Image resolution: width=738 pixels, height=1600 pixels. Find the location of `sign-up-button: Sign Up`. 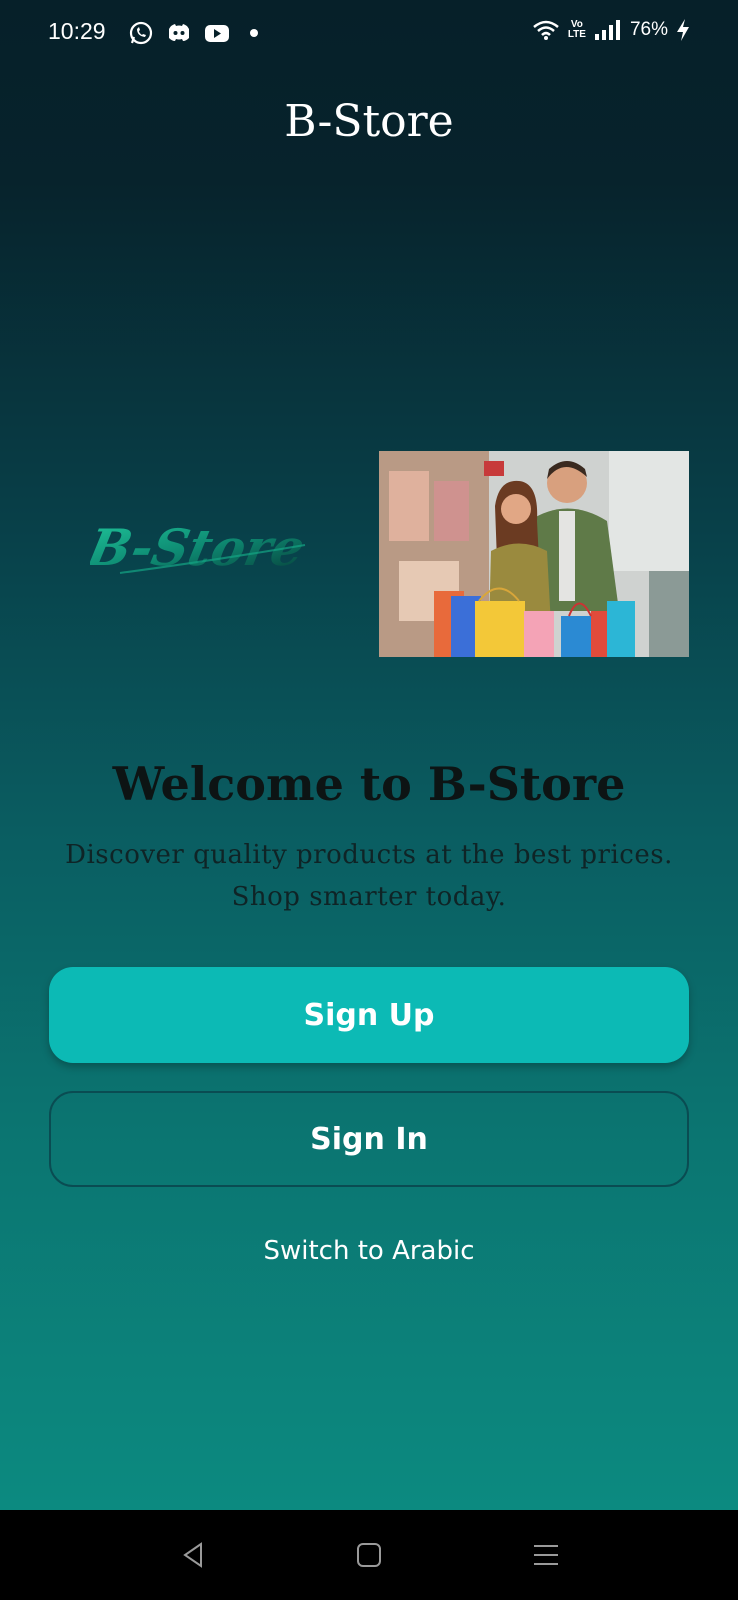

sign-up-button: Sign Up is located at coordinates (369, 1015).